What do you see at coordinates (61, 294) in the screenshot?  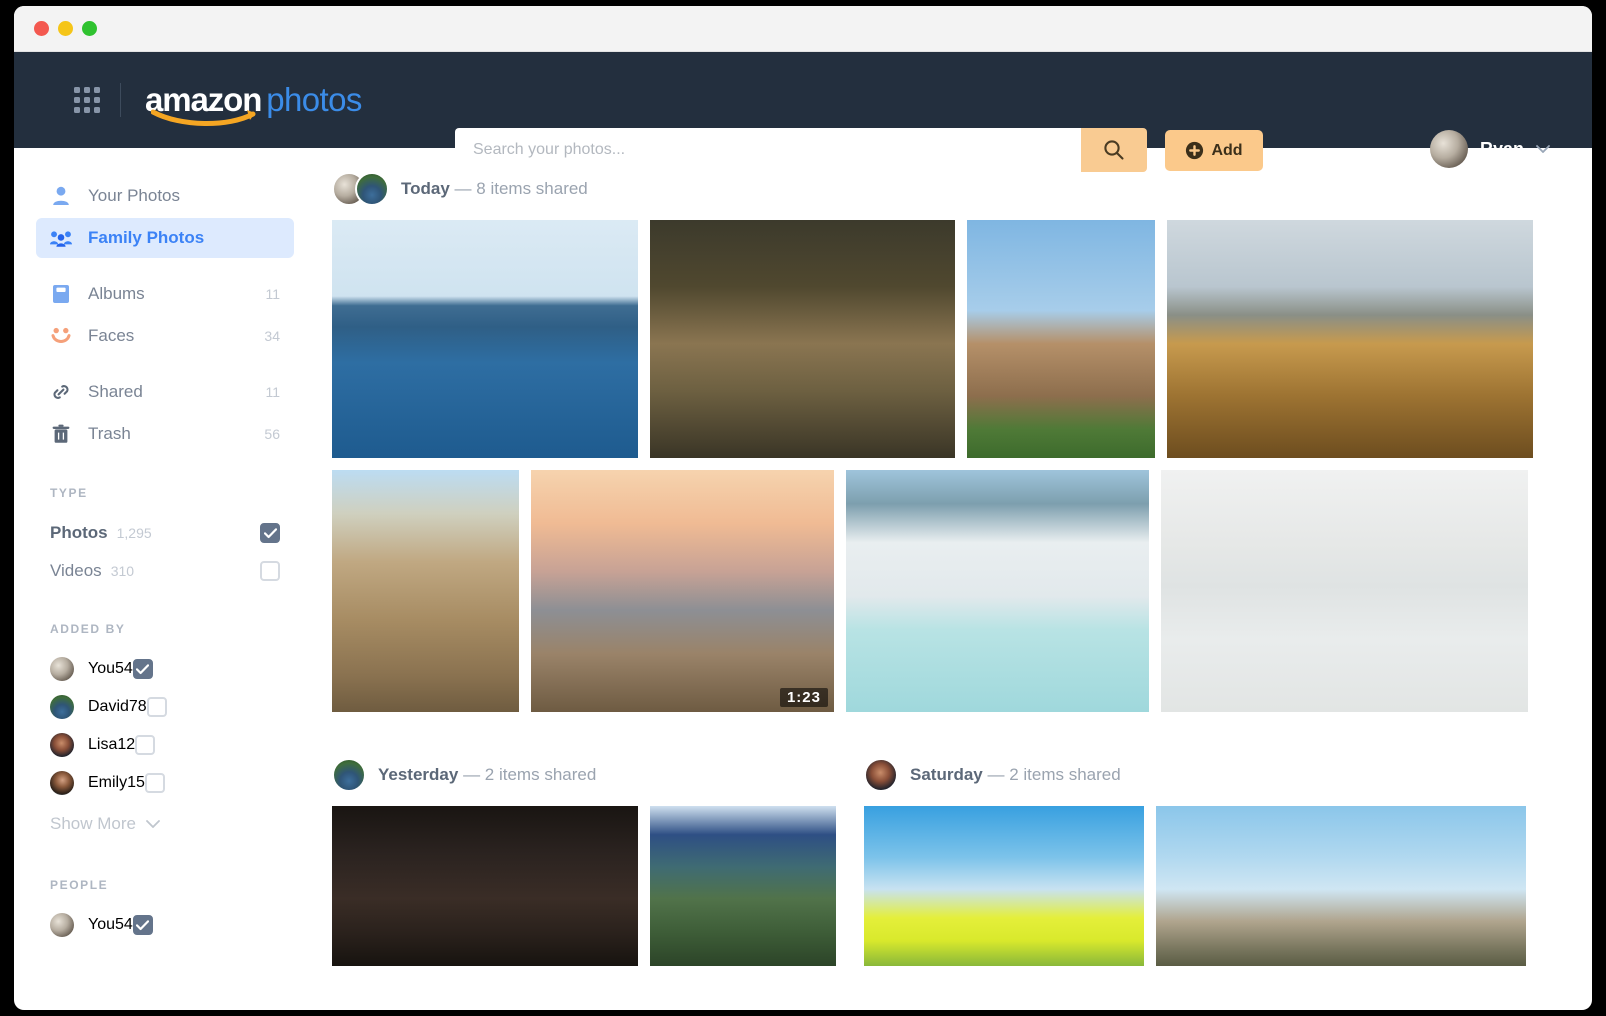 I see `album-icon` at bounding box center [61, 294].